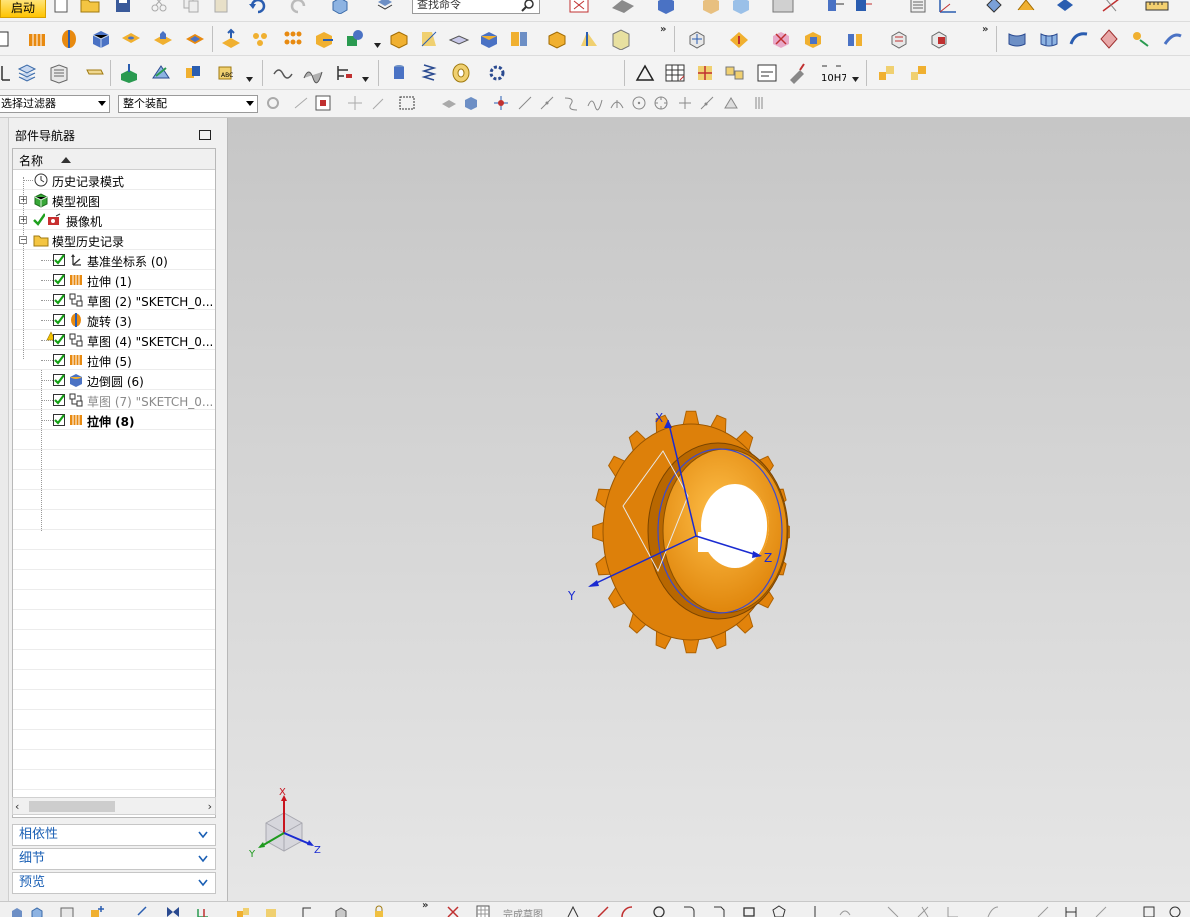 The height and width of the screenshot is (917, 1190). I want to click on rectangle-select-icon, so click(407, 103).